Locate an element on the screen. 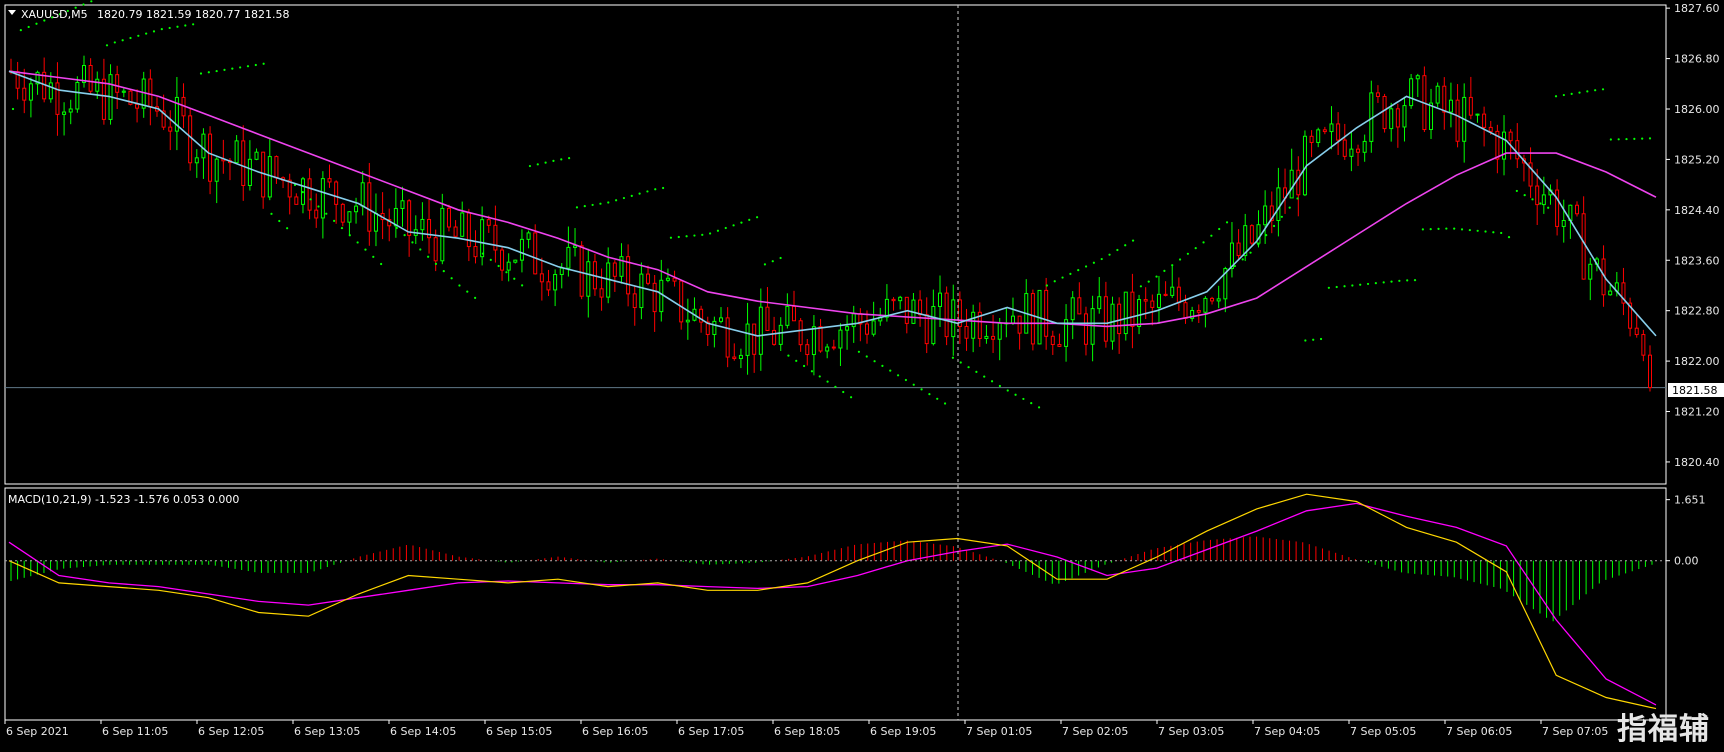 The width and height of the screenshot is (1724, 752). macd-axis: 1.651 0.00 is located at coordinates (855, 531).